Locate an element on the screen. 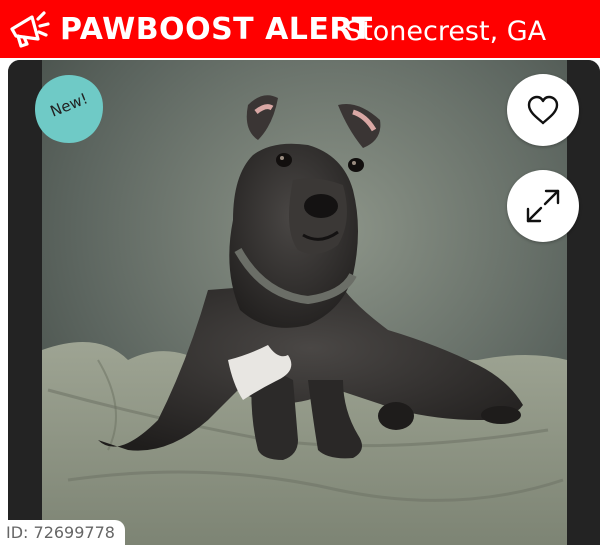 This screenshot has height=545, width=600. listing-id: ID: 72699778 is located at coordinates (62, 532).